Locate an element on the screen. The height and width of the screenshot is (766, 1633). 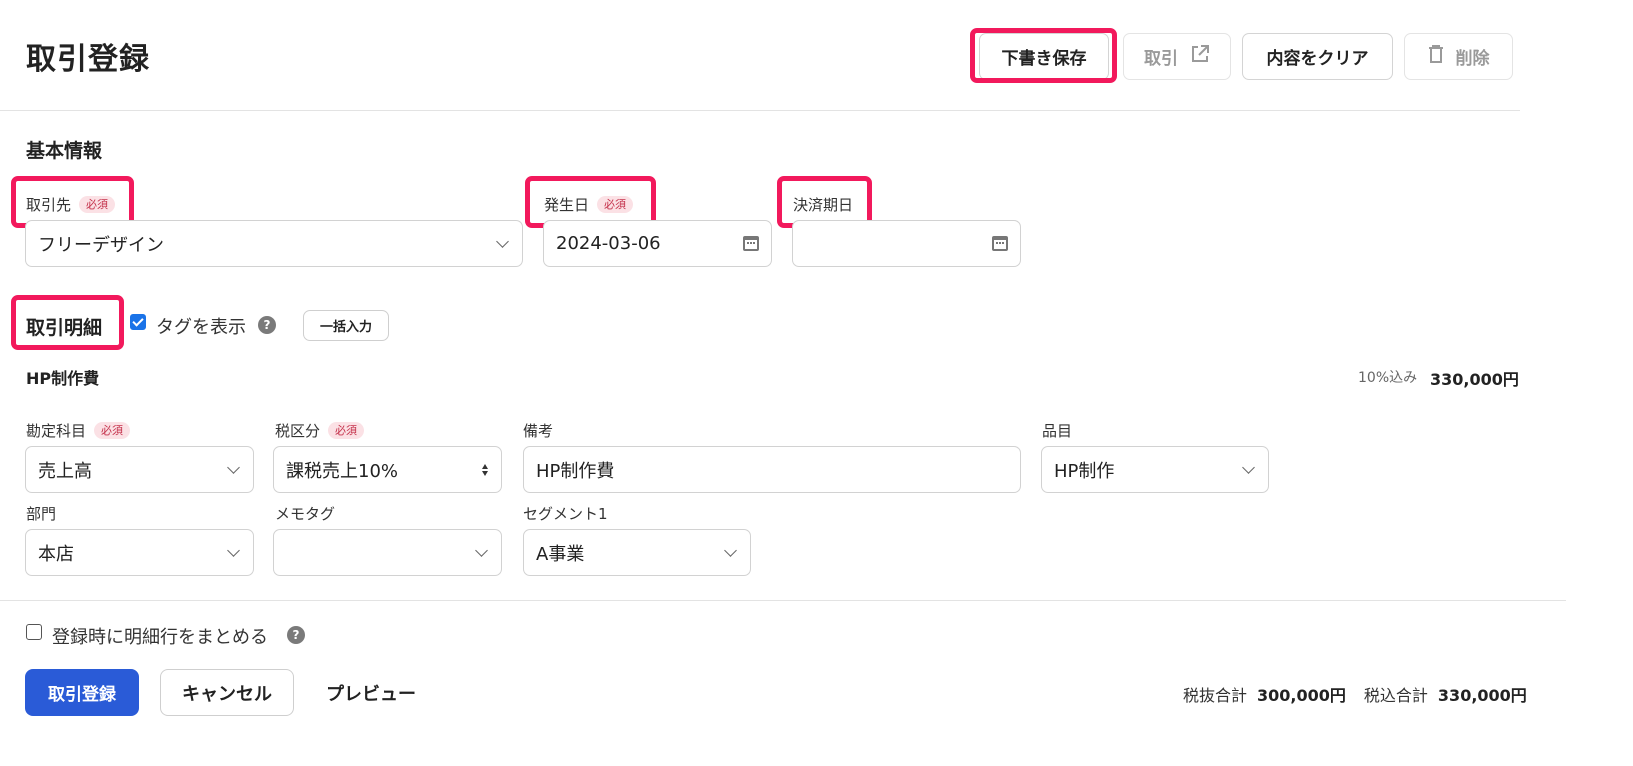
account-label: 勘定科目 必須 is located at coordinates (78, 430).